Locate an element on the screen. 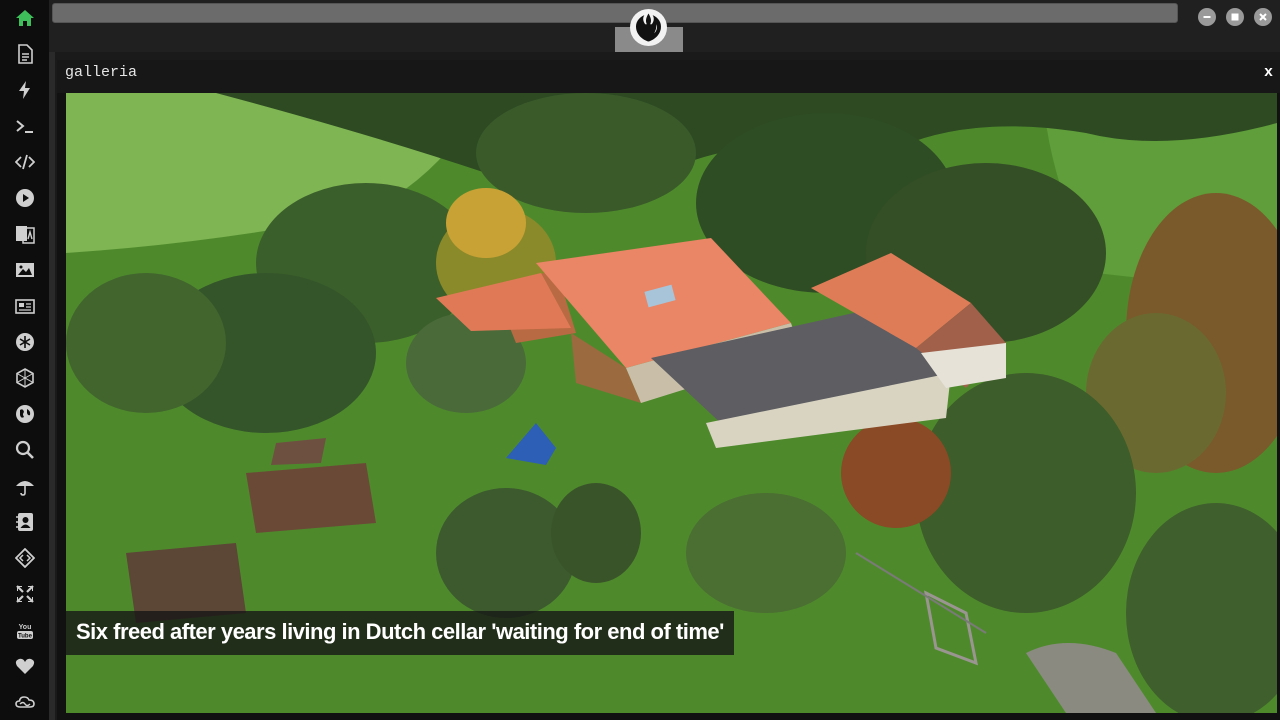 The width and height of the screenshot is (1280, 720). minimize-button is located at coordinates (1207, 17).